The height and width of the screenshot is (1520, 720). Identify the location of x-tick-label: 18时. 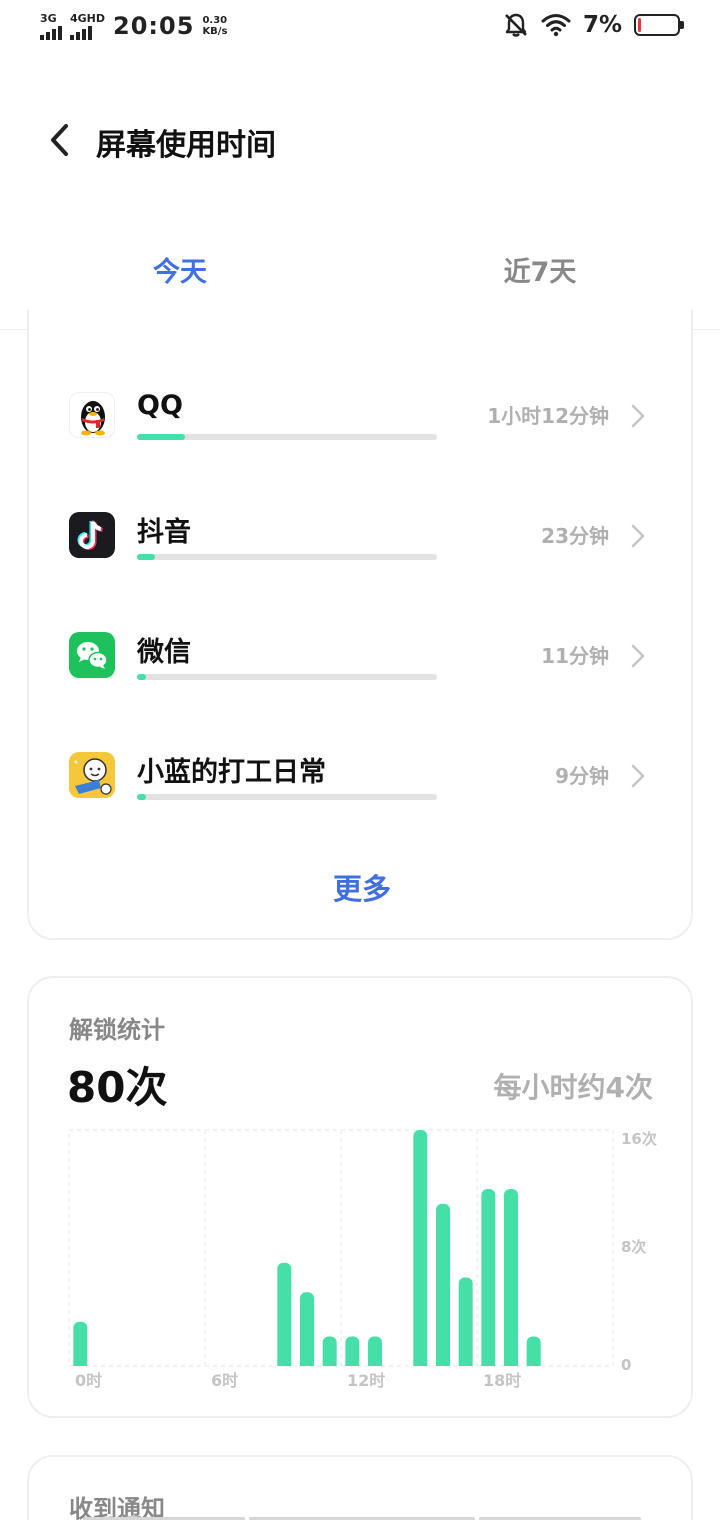
(502, 1380).